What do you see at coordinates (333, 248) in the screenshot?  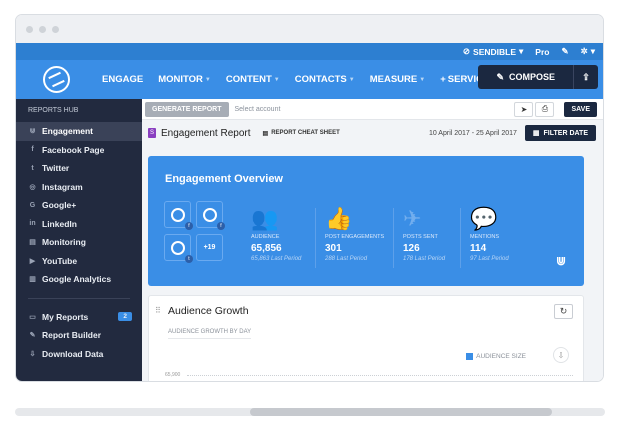 I see `stat-value: 301` at bounding box center [333, 248].